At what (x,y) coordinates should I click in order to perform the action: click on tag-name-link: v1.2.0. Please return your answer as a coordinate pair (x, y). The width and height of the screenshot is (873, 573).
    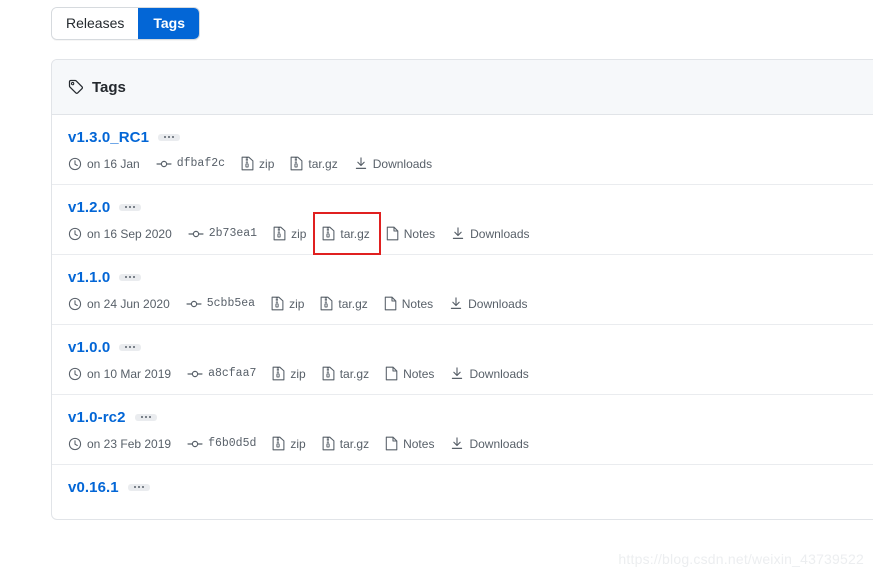
    Looking at the image, I should click on (89, 207).